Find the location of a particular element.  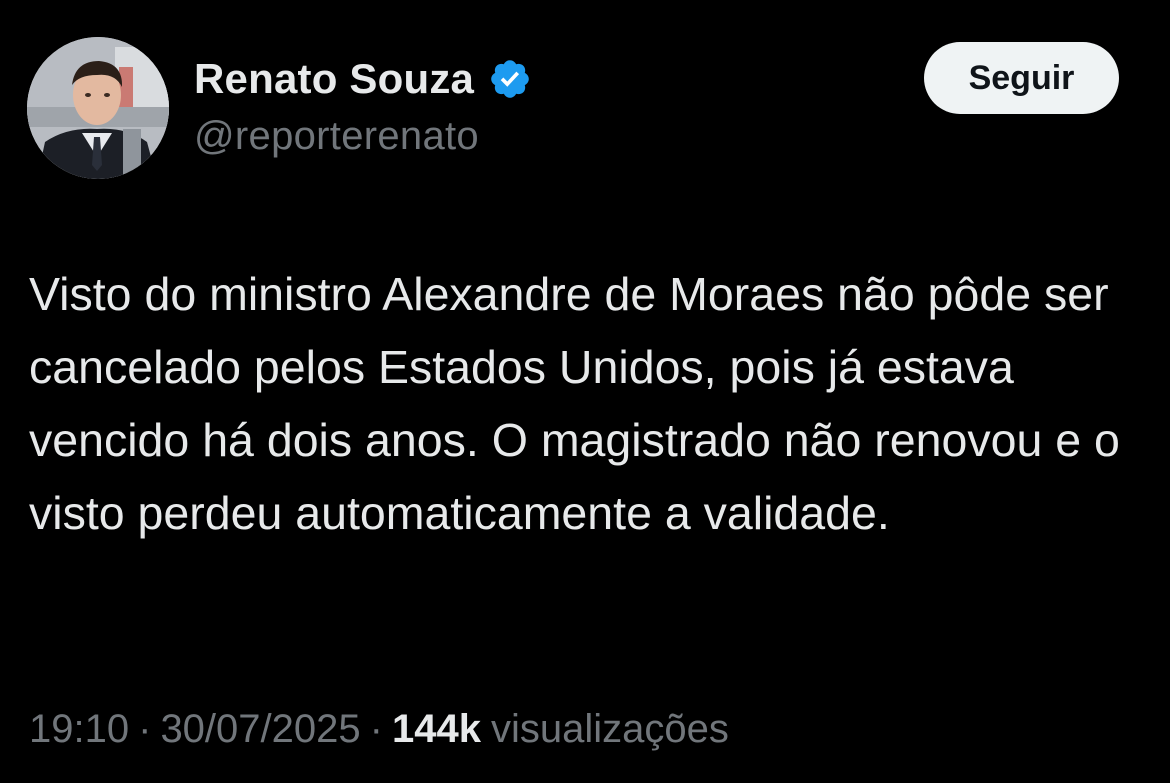

user-info: Renato Souza @reporterenato is located at coordinates (363, 104).